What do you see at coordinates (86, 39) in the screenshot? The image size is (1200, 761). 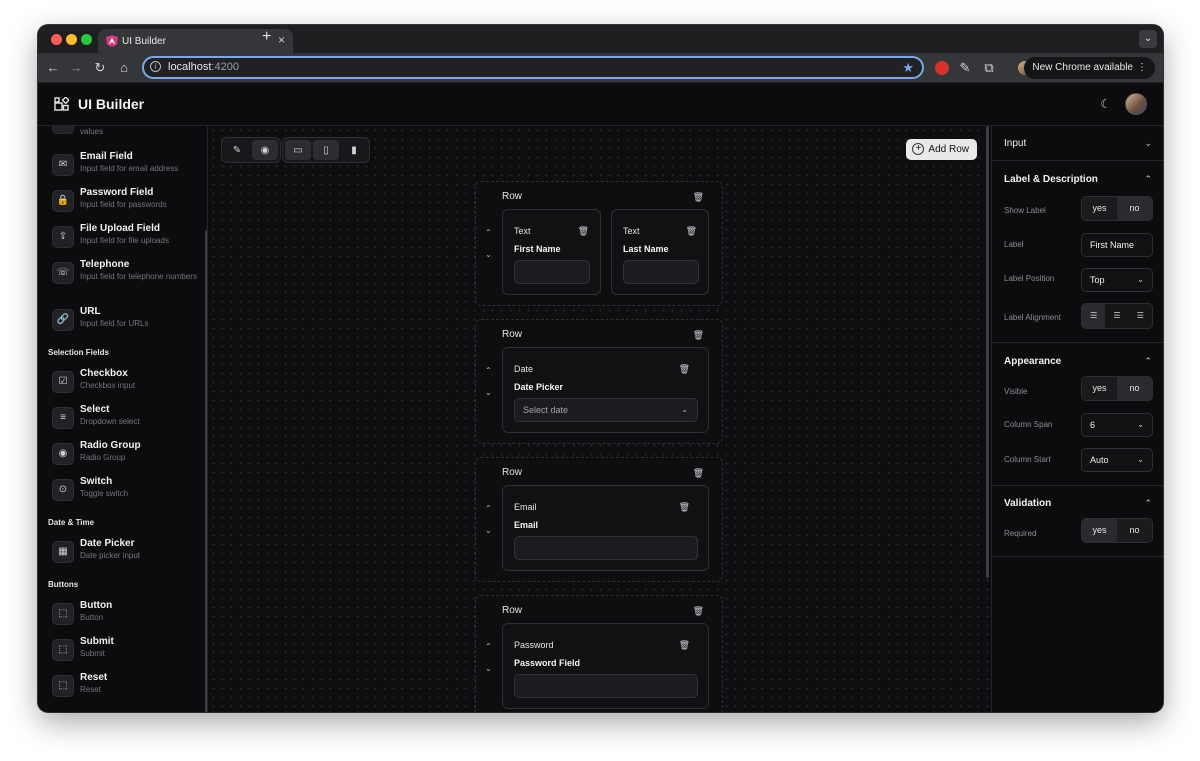 I see `maximize-window-button` at bounding box center [86, 39].